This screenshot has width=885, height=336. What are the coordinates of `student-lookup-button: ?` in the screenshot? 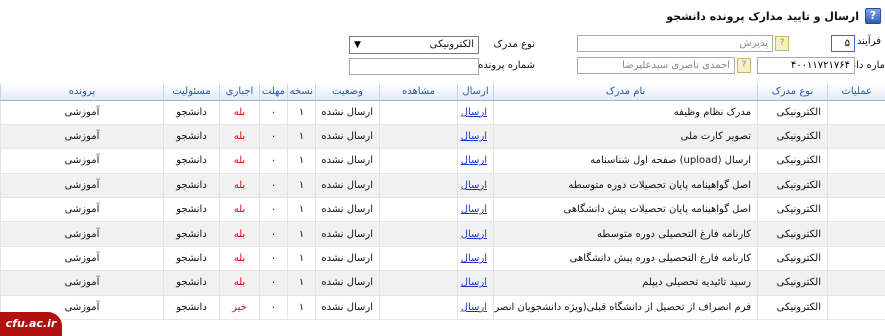 It's located at (744, 65).